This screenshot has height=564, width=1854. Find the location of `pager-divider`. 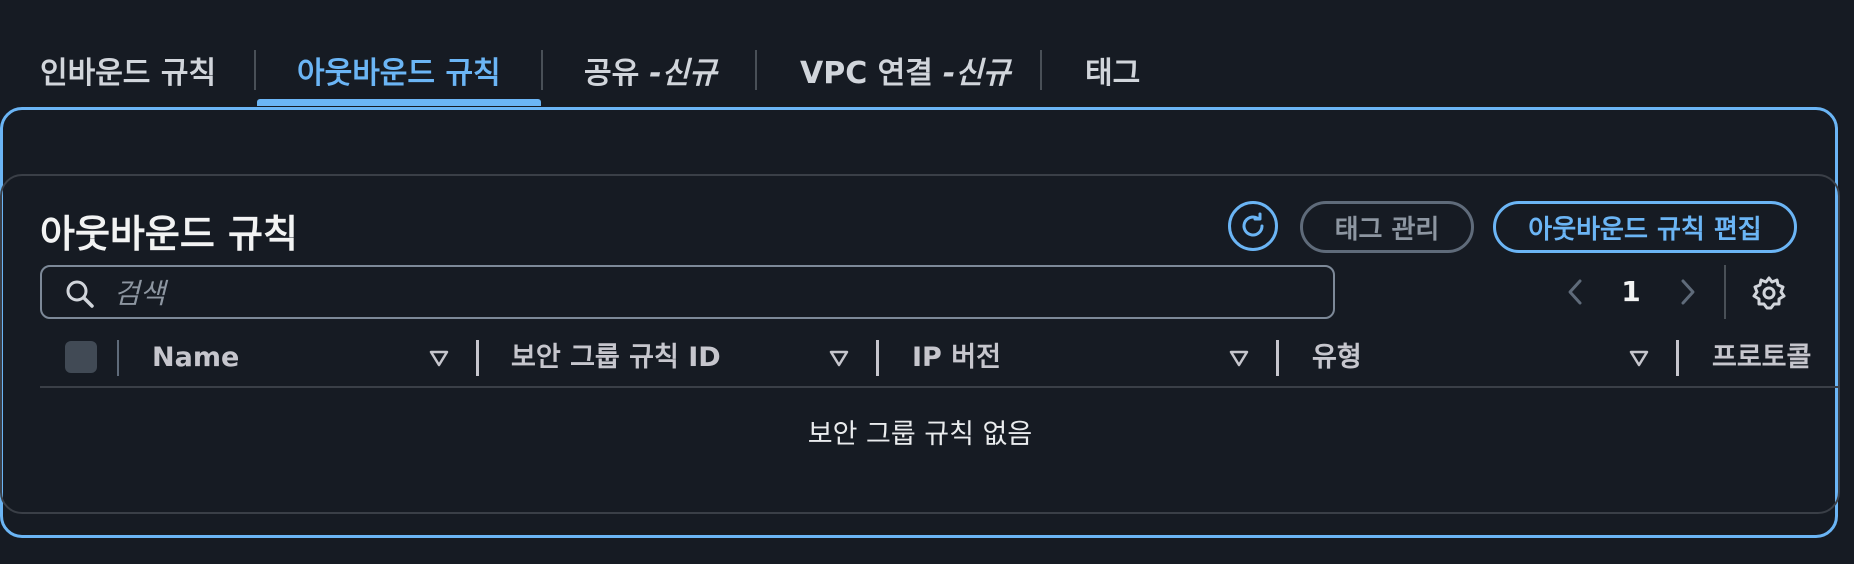

pager-divider is located at coordinates (1725, 292).